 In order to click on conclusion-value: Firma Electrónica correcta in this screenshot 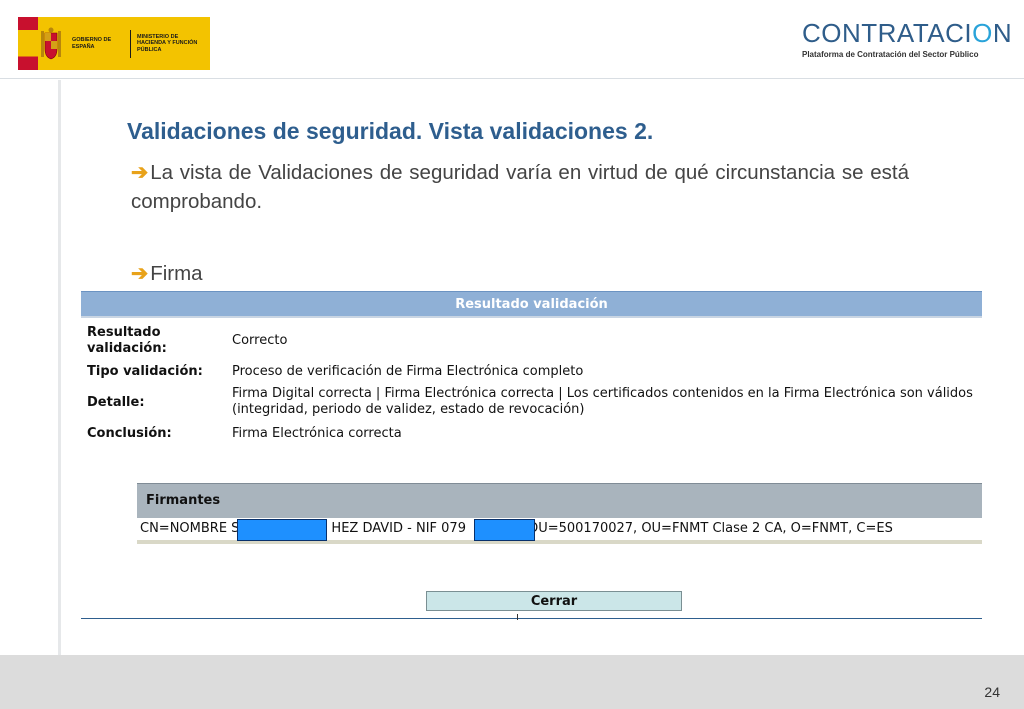, I will do `click(317, 433)`.